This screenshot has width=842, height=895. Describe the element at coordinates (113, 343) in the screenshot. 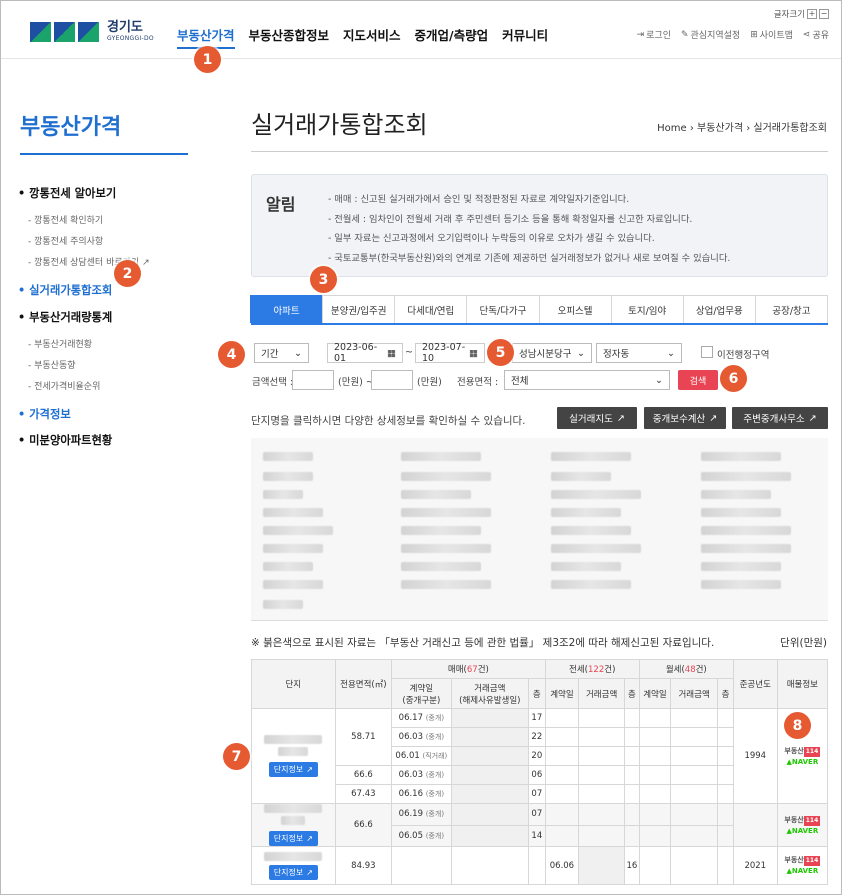

I see `sidebar-sub-trade-status: - 부동산거래현황` at that location.